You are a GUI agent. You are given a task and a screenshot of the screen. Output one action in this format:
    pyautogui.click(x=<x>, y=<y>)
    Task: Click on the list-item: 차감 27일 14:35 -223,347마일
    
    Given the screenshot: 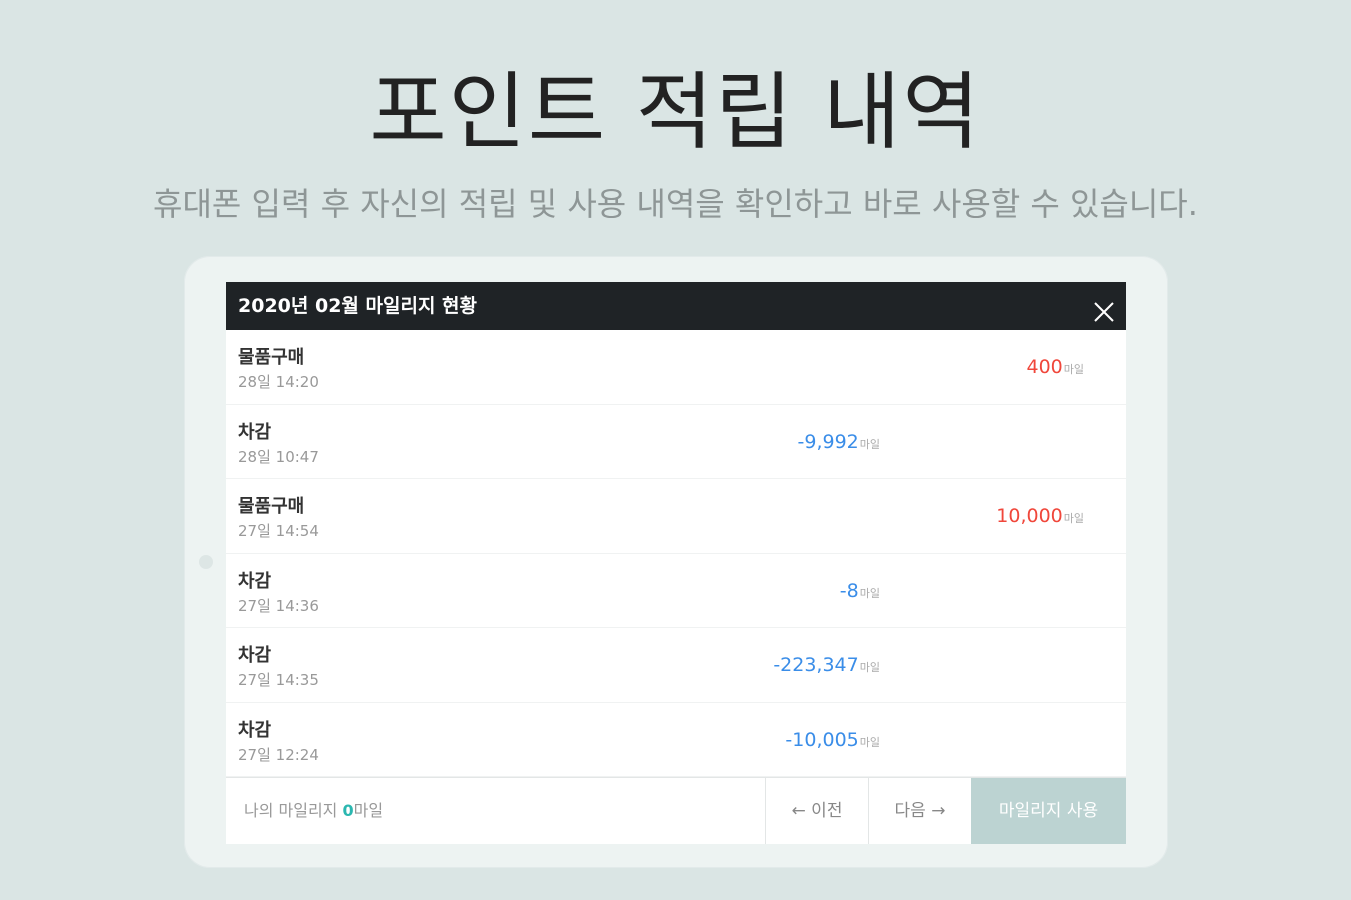 What is the action you would take?
    pyautogui.click(x=676, y=665)
    